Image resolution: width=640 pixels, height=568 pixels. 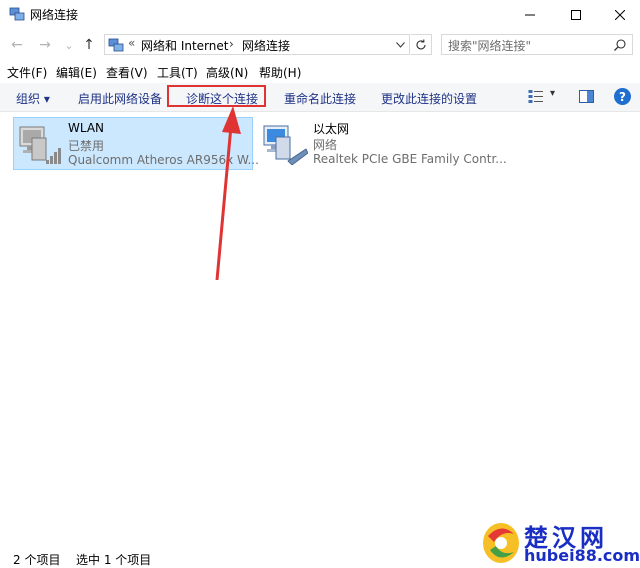 What do you see at coordinates (86, 128) in the screenshot?
I see `connection-name: WLAN` at bounding box center [86, 128].